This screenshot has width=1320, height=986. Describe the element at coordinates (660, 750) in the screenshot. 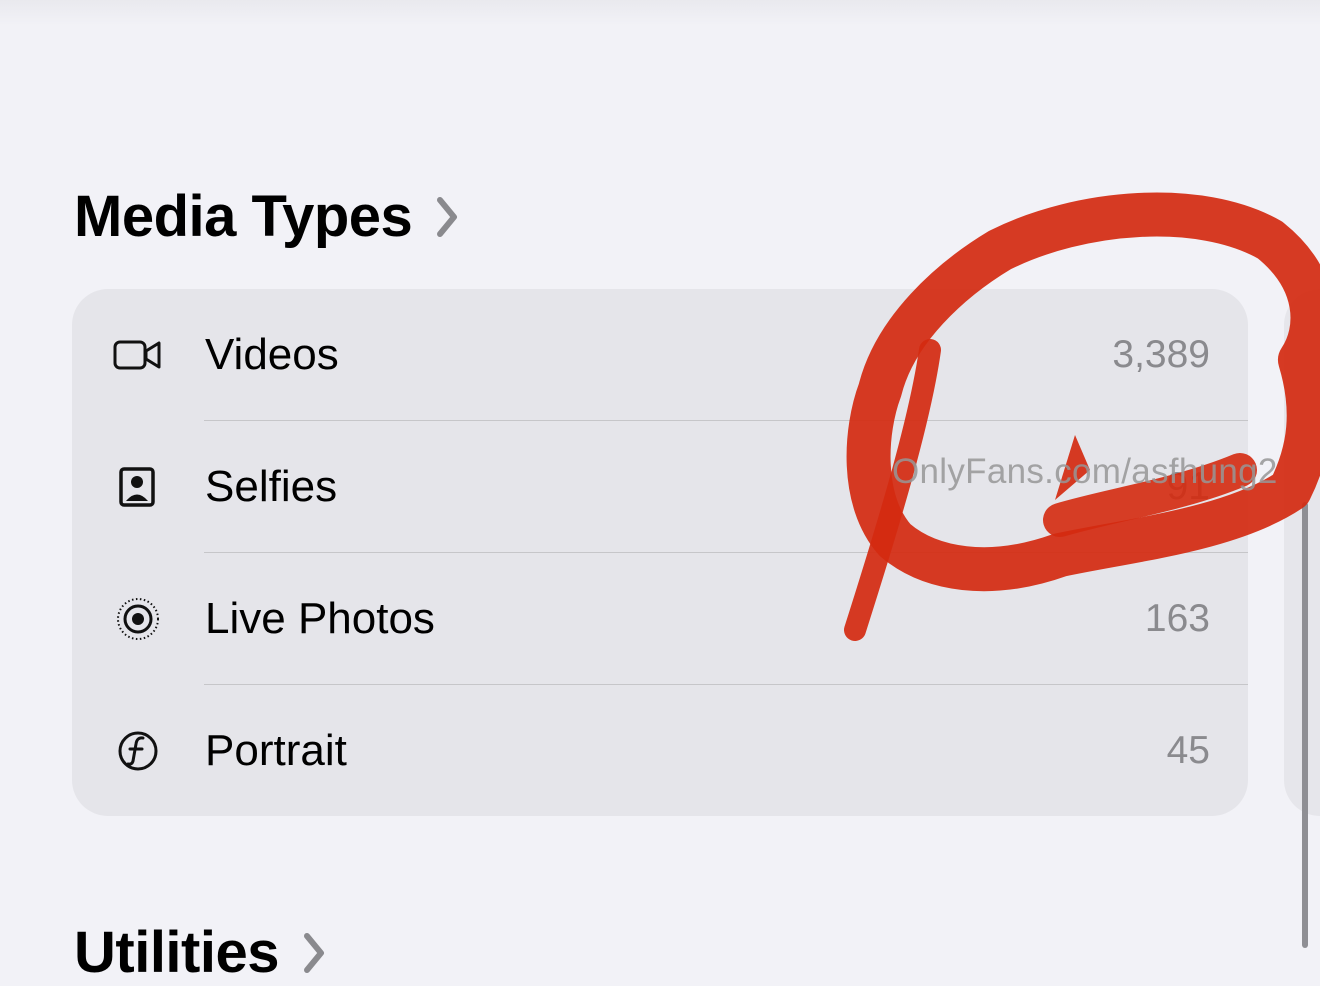

I see `media-row-portrait: Portrait 45` at that location.